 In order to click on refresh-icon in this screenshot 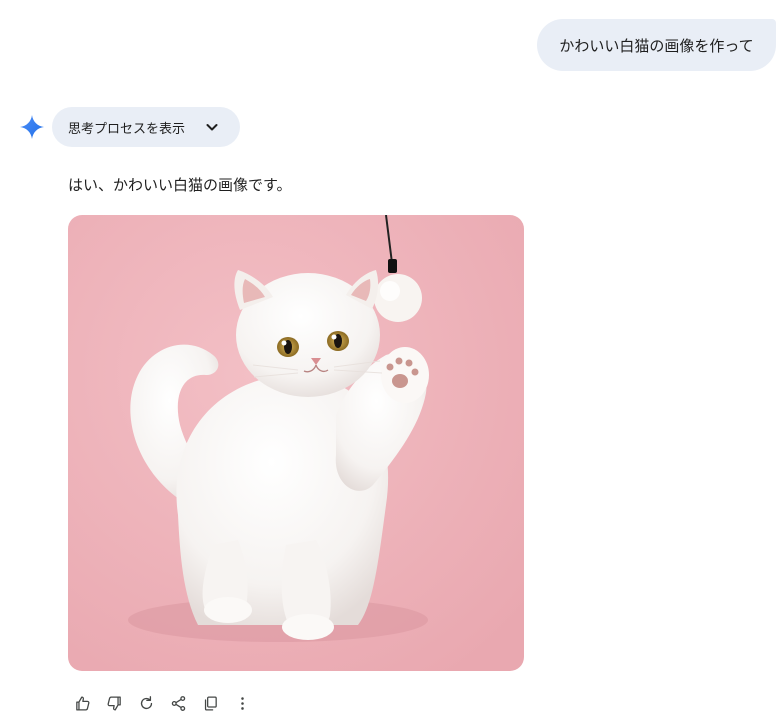, I will do `click(146, 702)`.